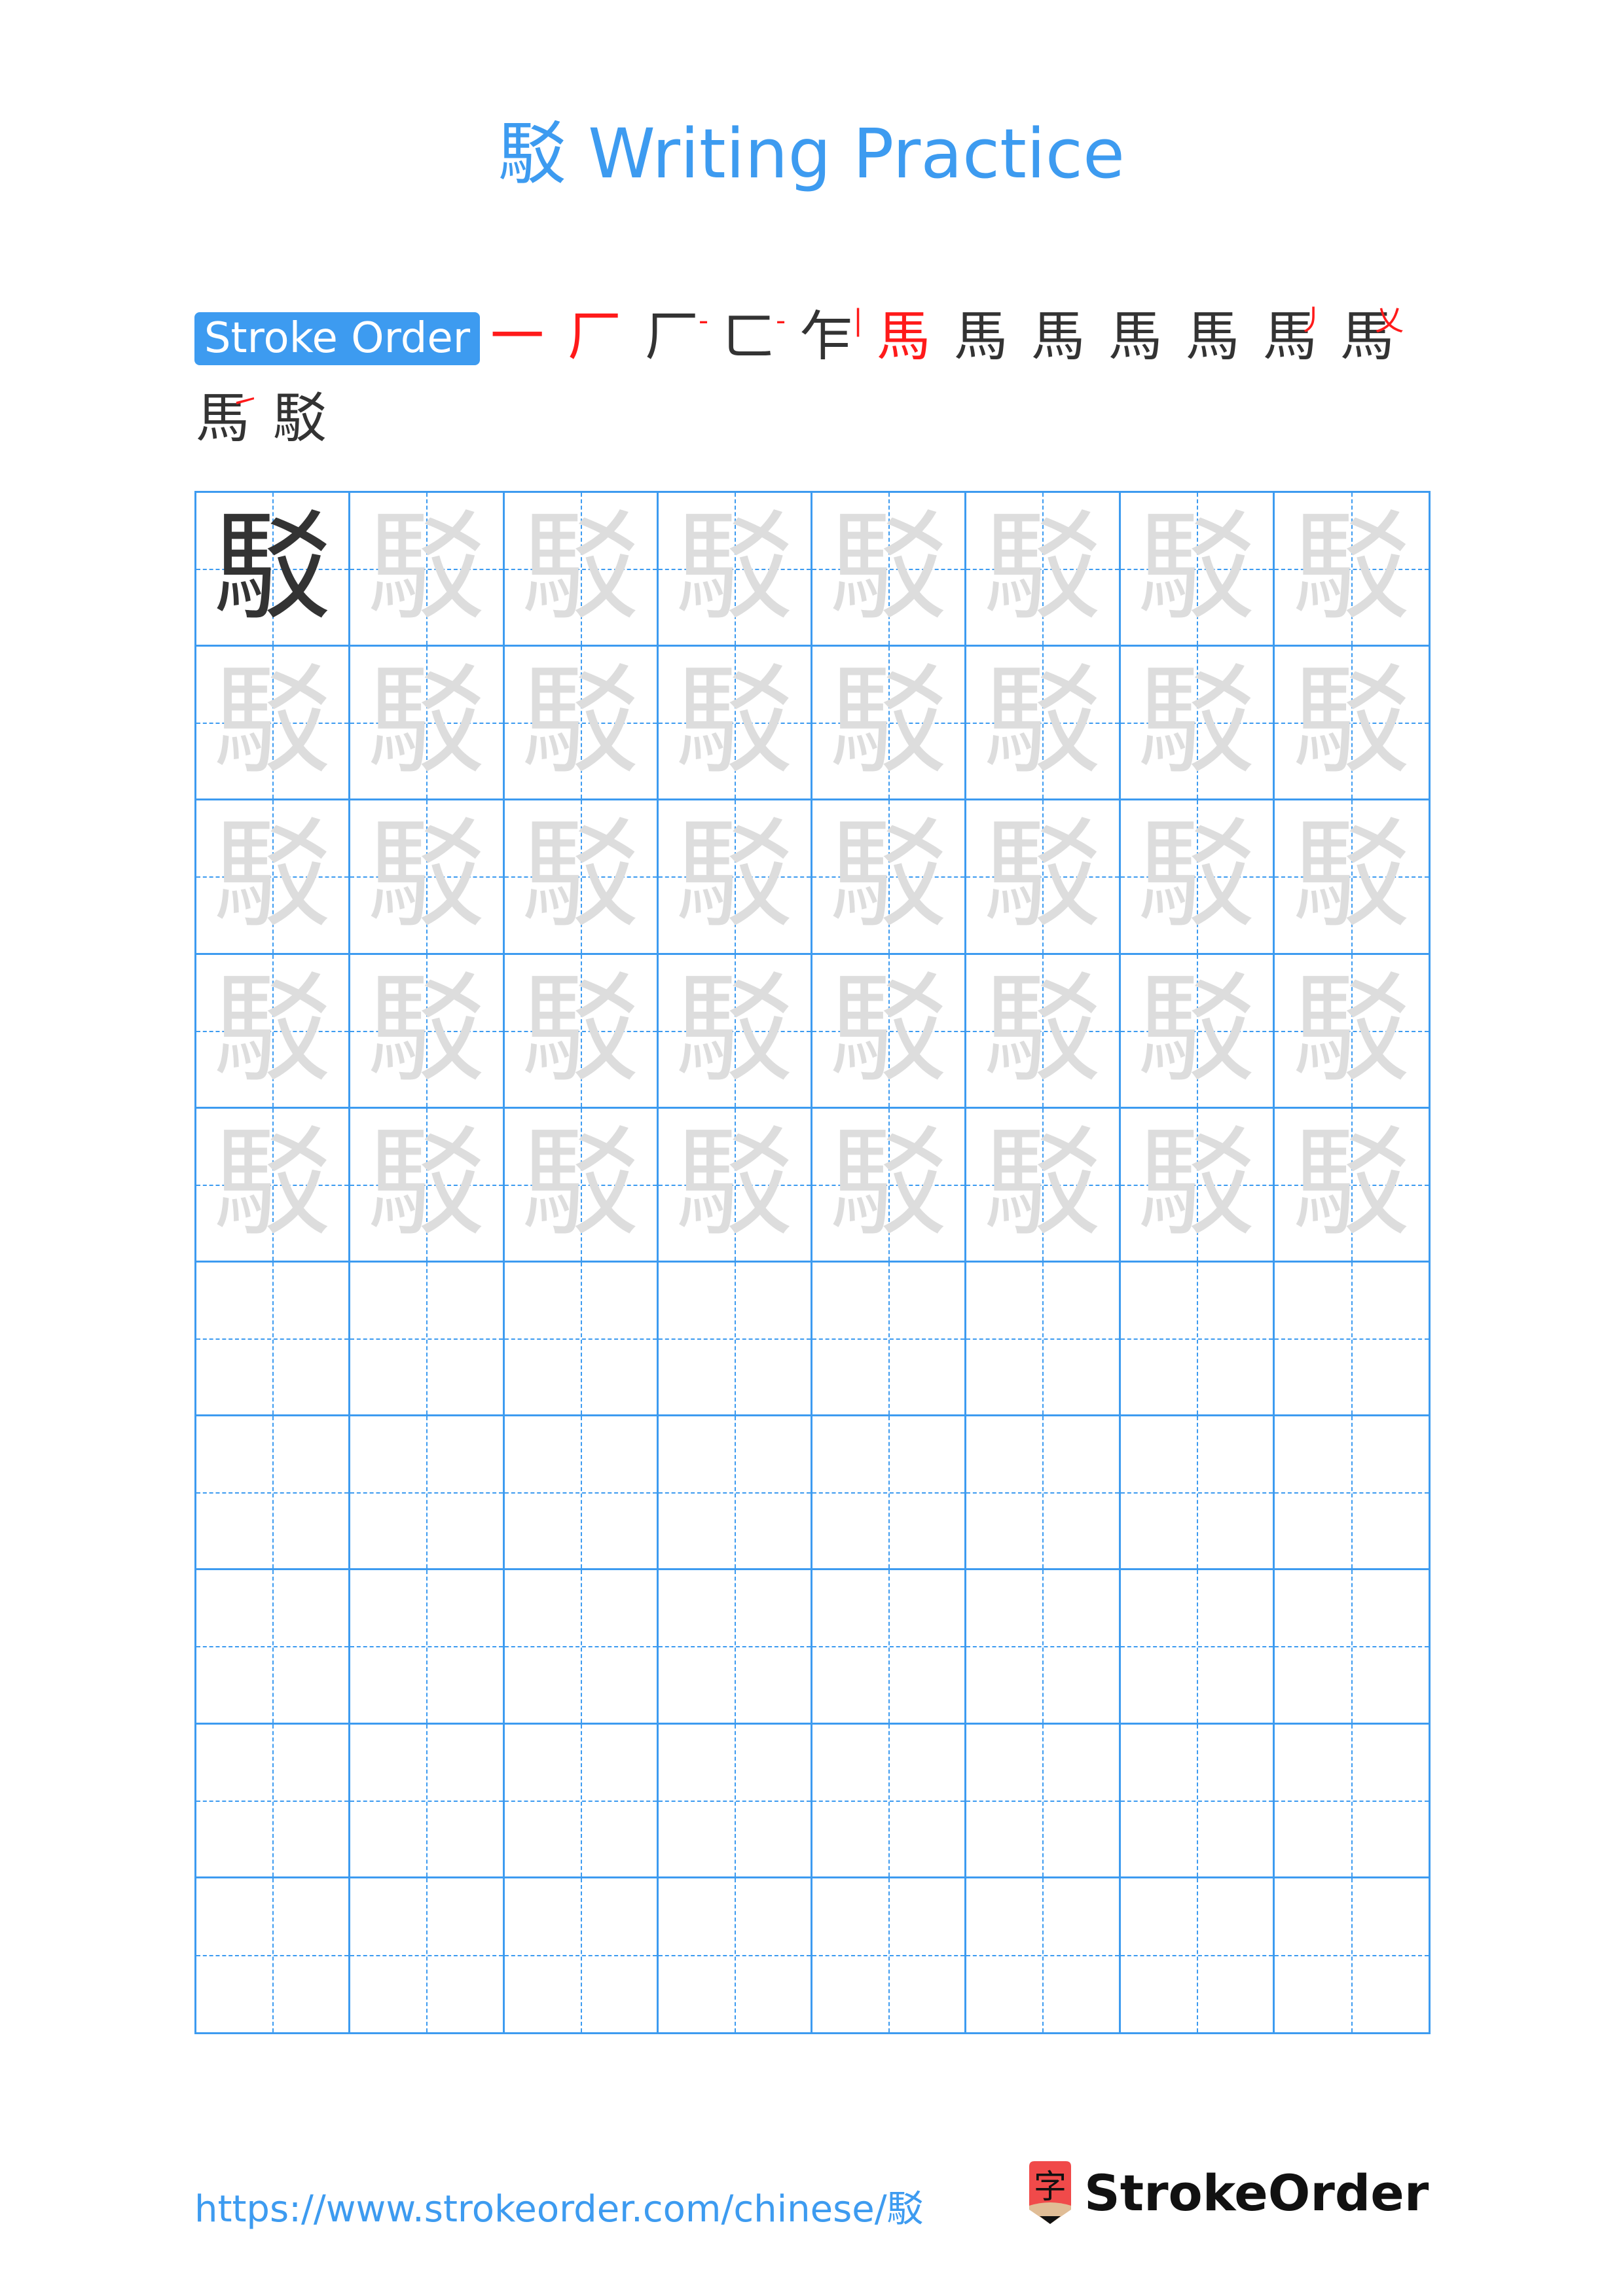  I want to click on stroke-step-12: 馬乂, so click(1369, 337).